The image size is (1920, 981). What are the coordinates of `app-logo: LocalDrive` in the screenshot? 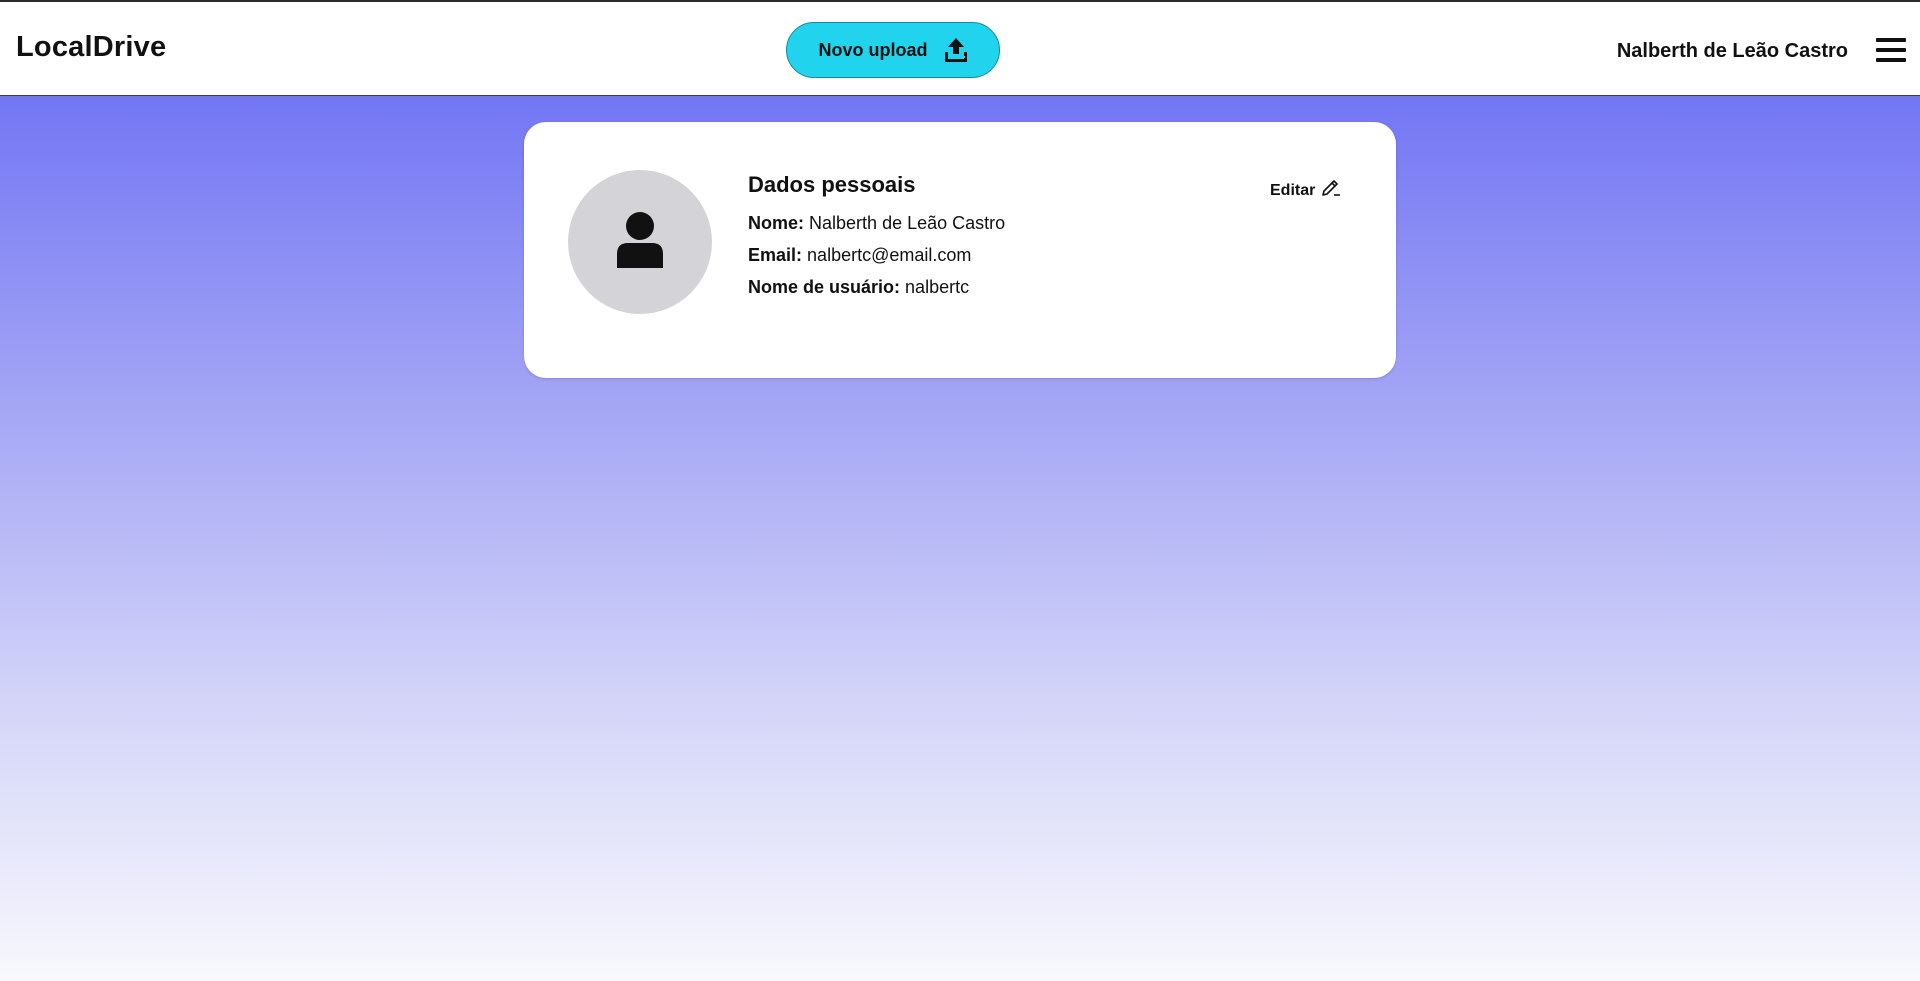 It's located at (91, 47).